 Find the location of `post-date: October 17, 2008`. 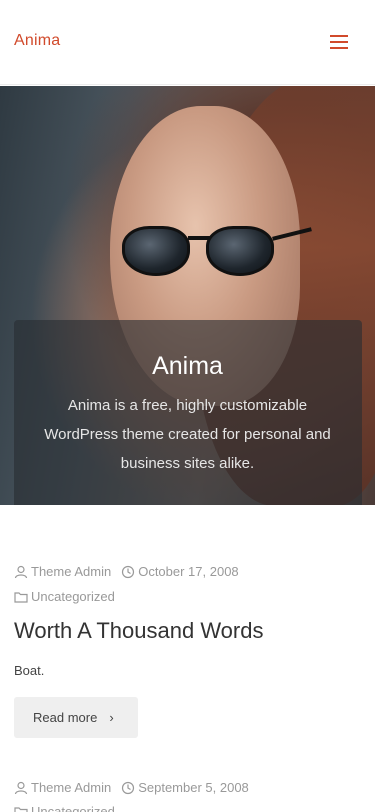

post-date: October 17, 2008 is located at coordinates (180, 571).